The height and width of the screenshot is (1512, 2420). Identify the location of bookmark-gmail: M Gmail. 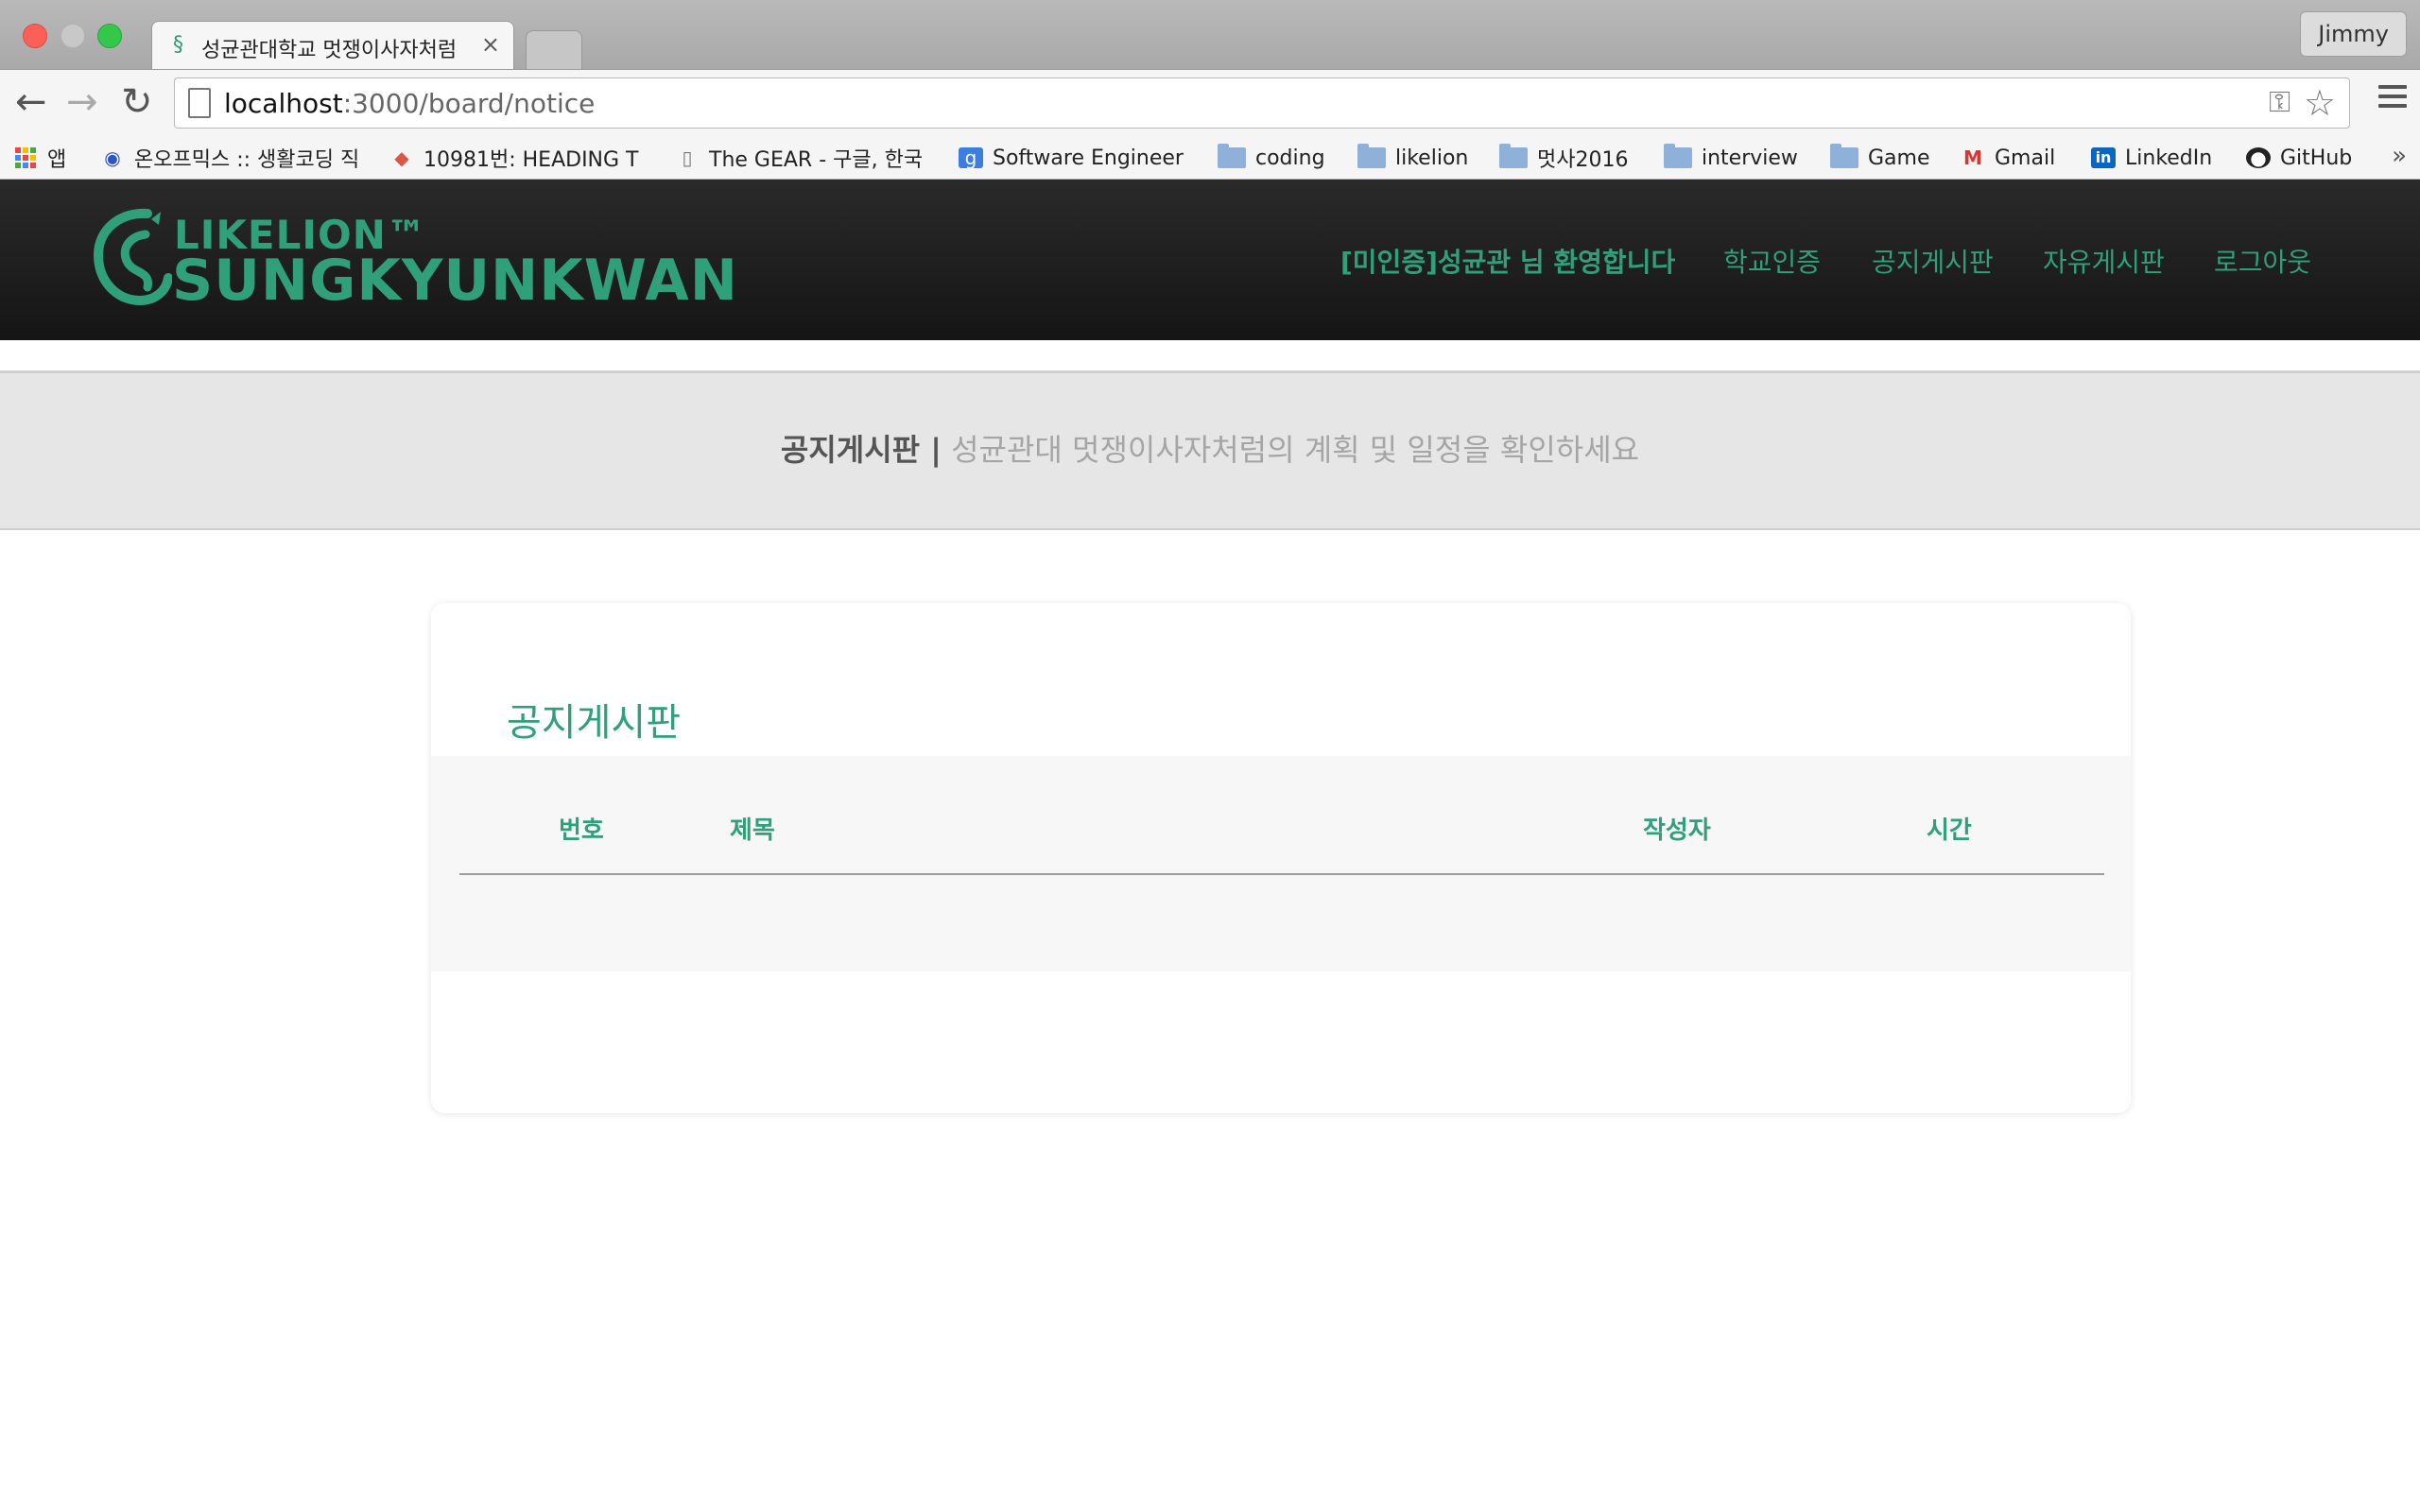
(2008, 158).